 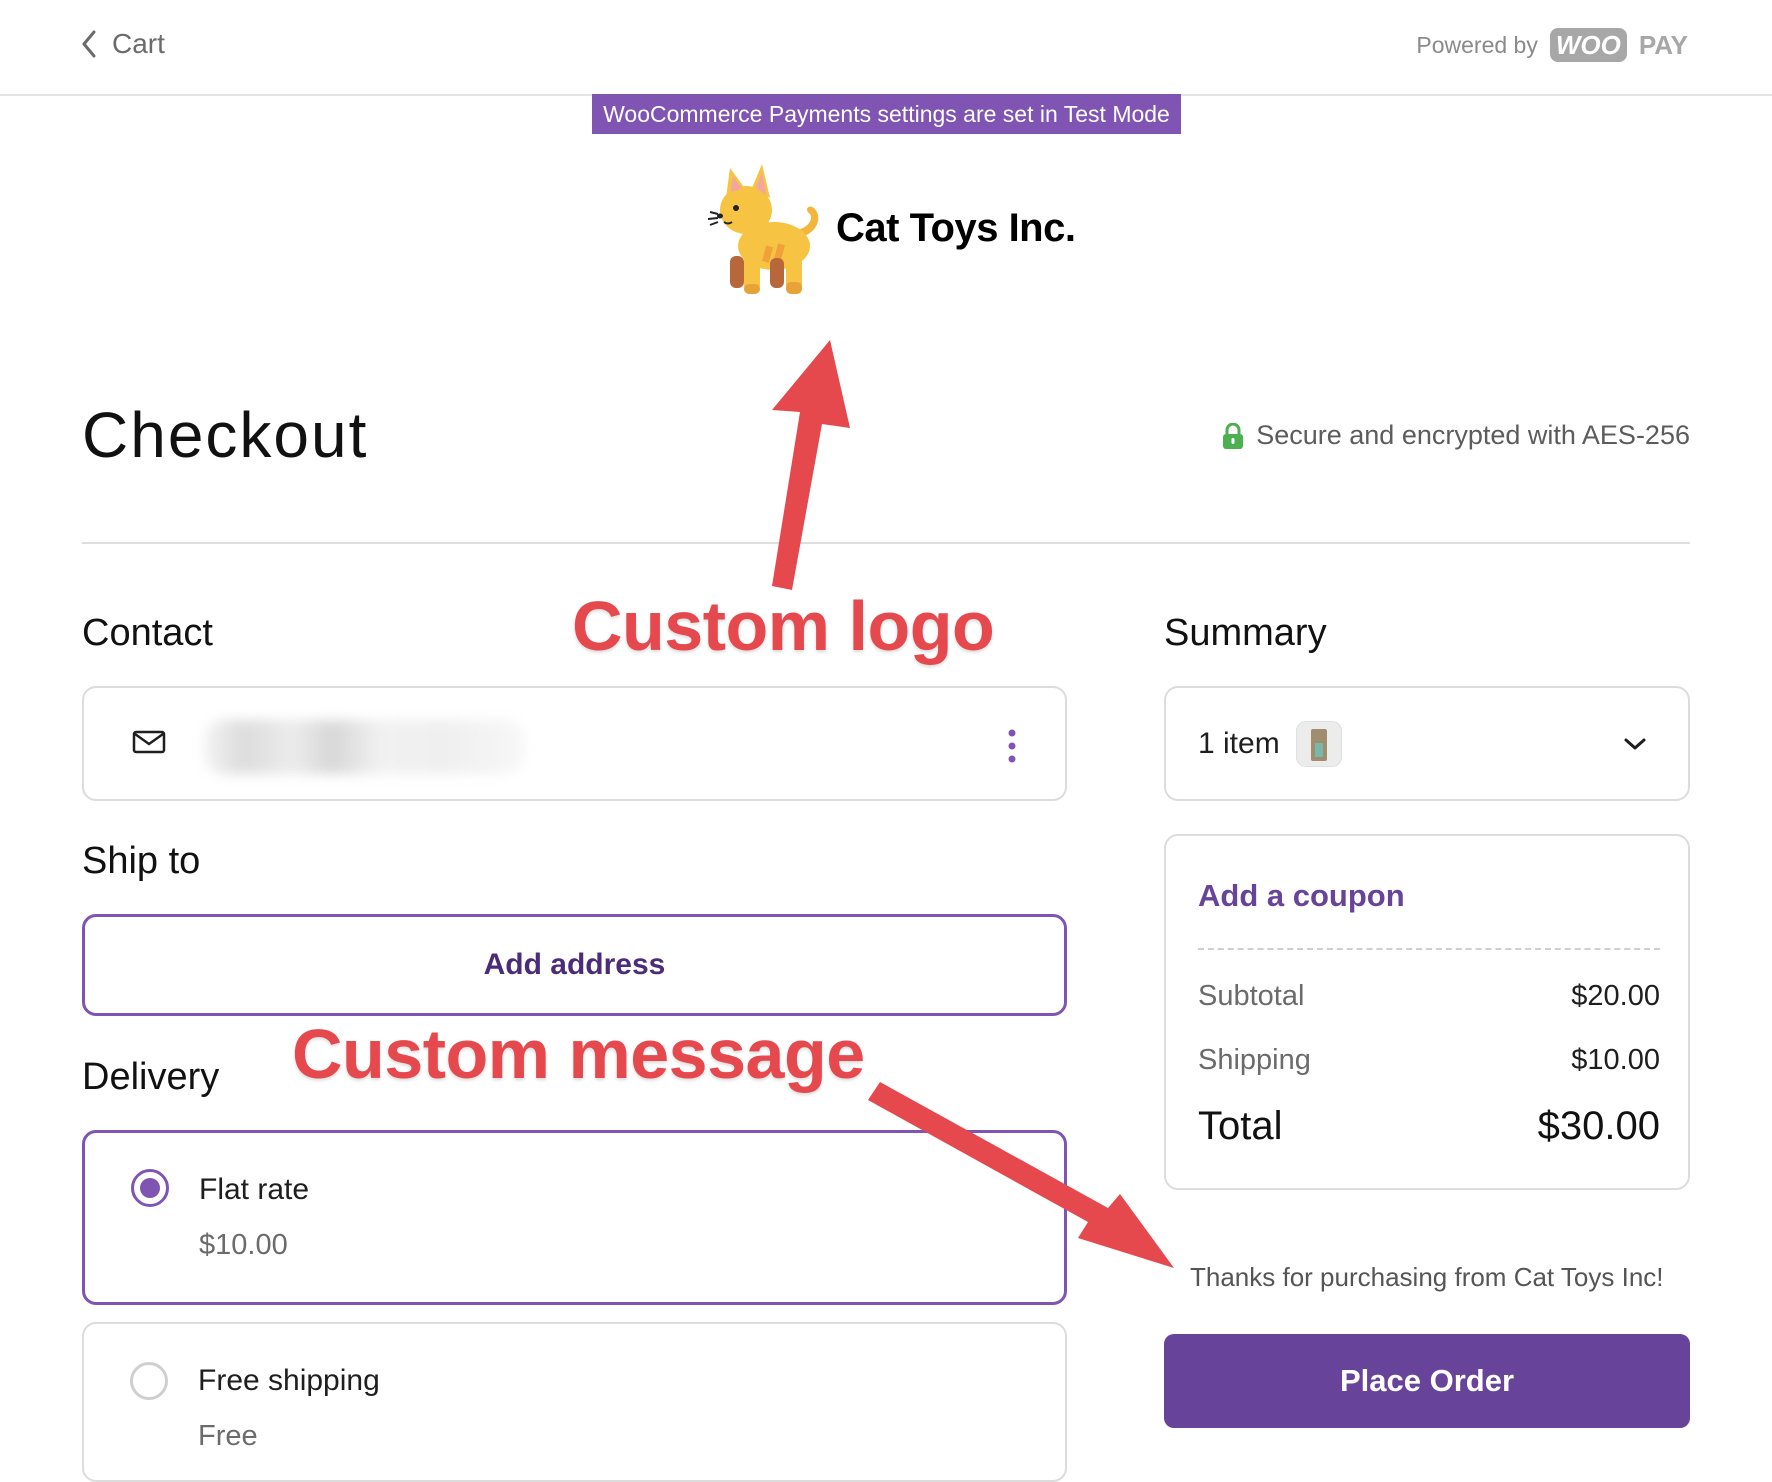 I want to click on delivery-heading: Delivery, so click(x=151, y=1077).